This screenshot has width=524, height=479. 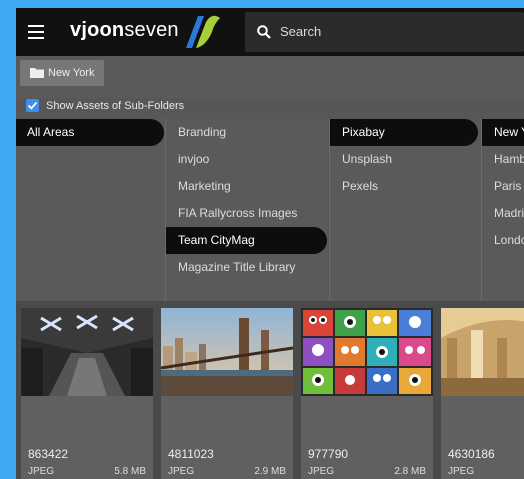 What do you see at coordinates (130, 471) in the screenshot?
I see `asset-size: 5.8 MB` at bounding box center [130, 471].